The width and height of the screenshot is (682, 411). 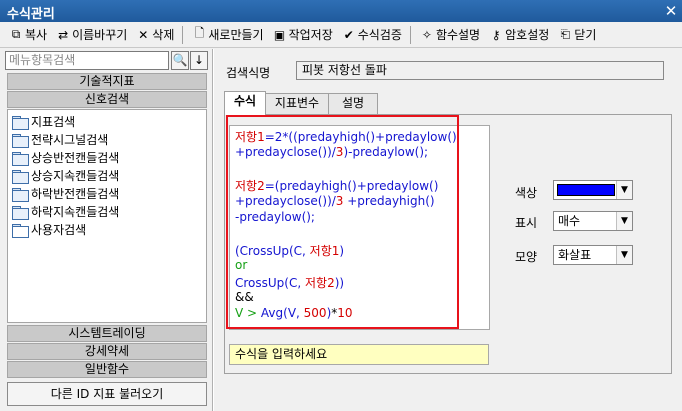 I want to click on display-value: 매수, so click(x=569, y=221).